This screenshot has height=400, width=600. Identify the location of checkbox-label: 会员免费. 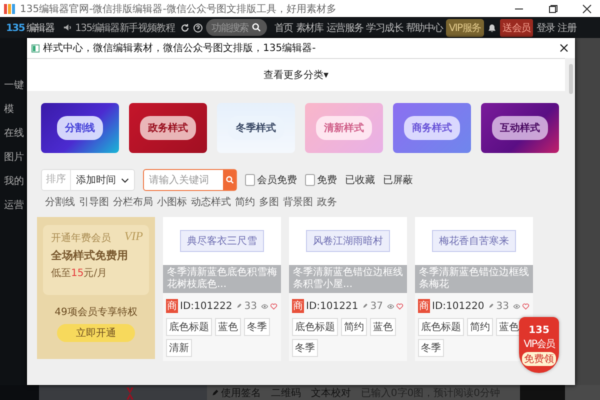
(277, 180).